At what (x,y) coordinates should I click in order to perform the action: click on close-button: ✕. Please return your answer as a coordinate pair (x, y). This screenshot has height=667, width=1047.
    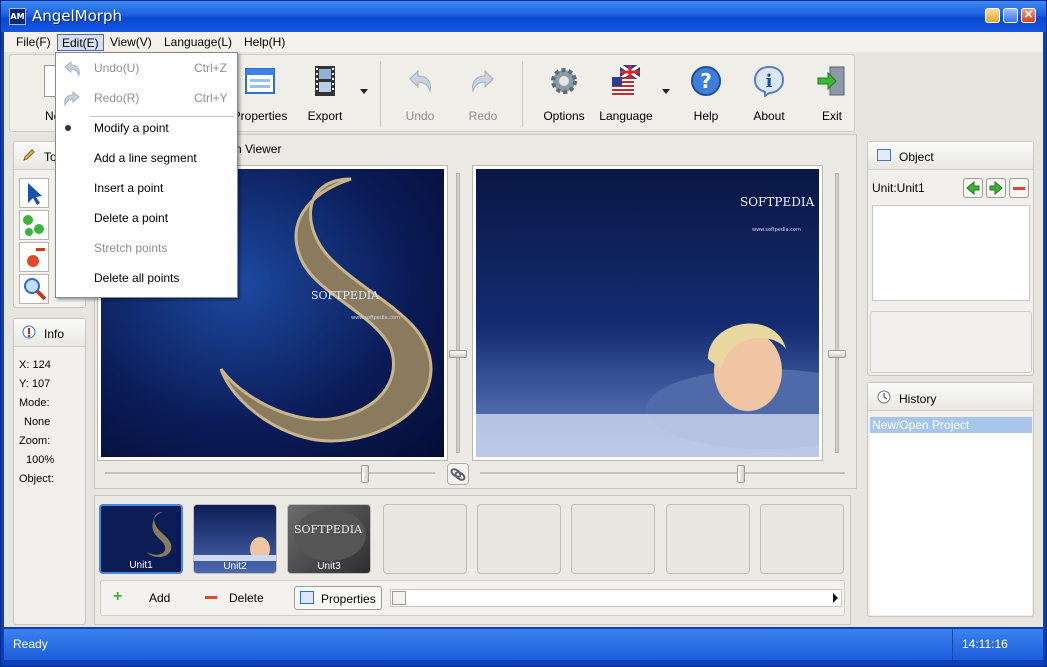
    Looking at the image, I should click on (1028, 15).